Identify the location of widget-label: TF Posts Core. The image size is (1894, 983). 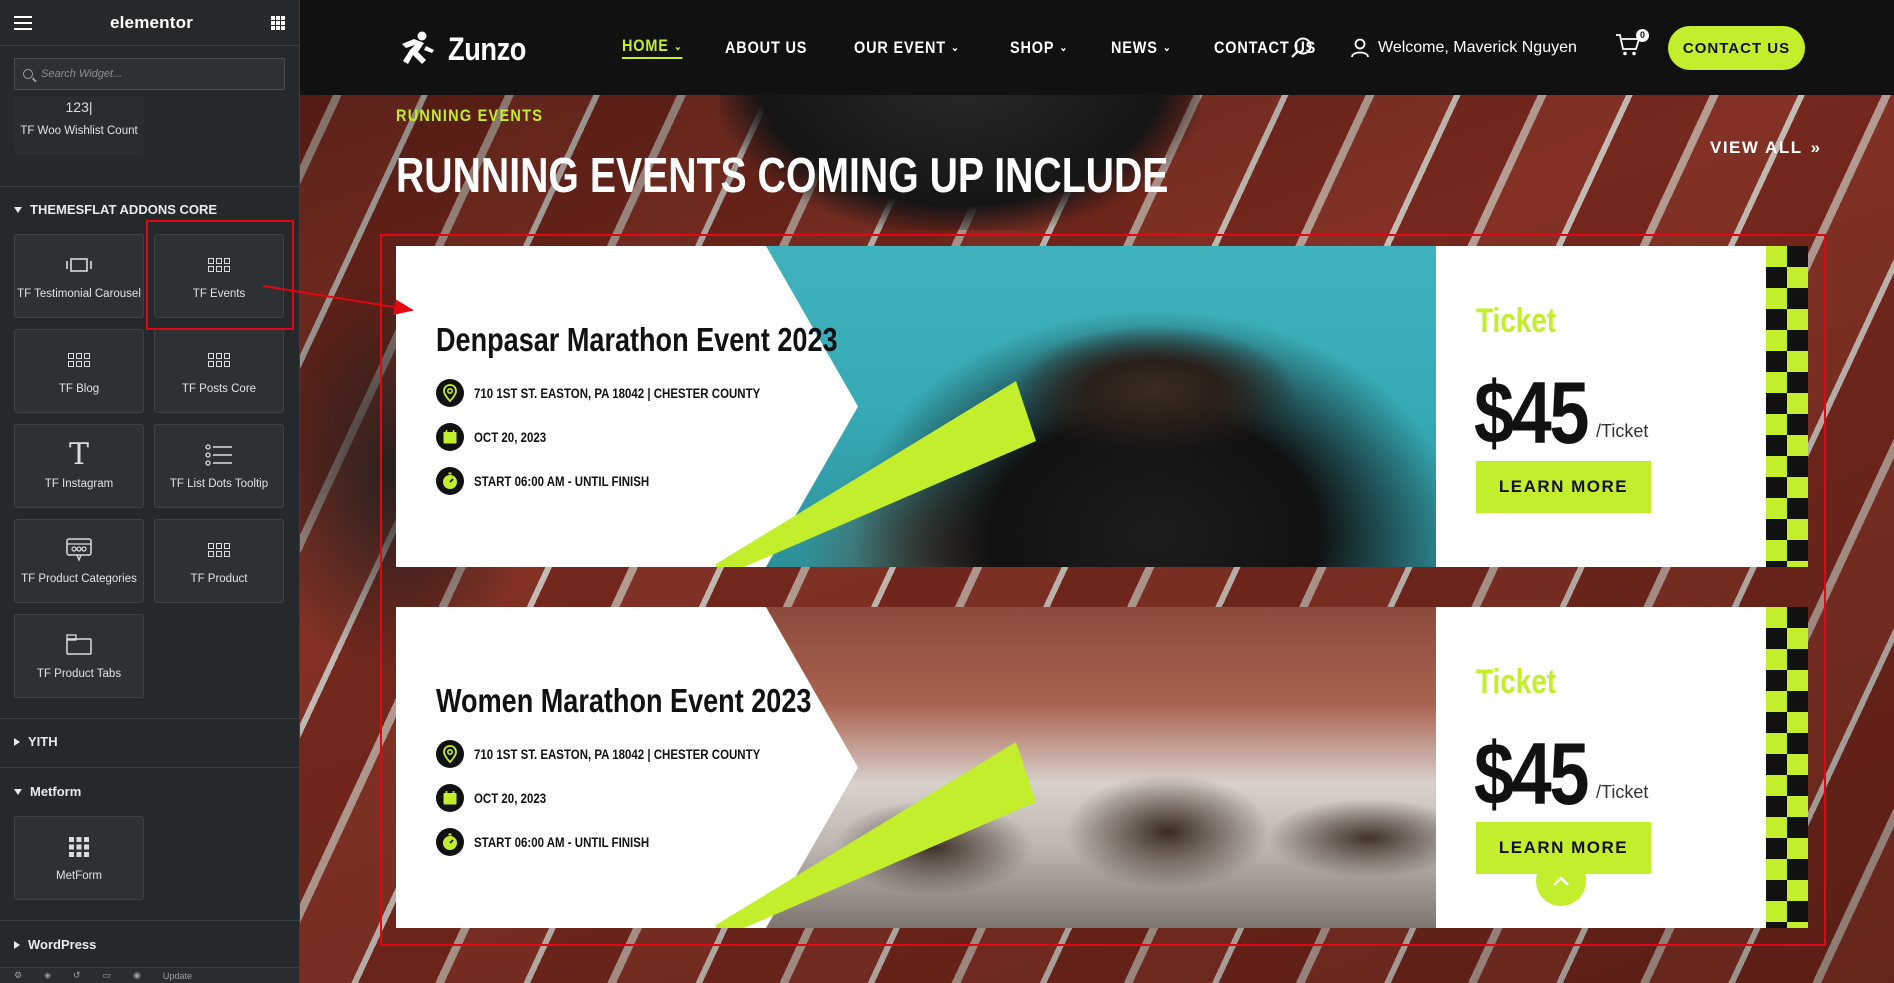
(219, 389).